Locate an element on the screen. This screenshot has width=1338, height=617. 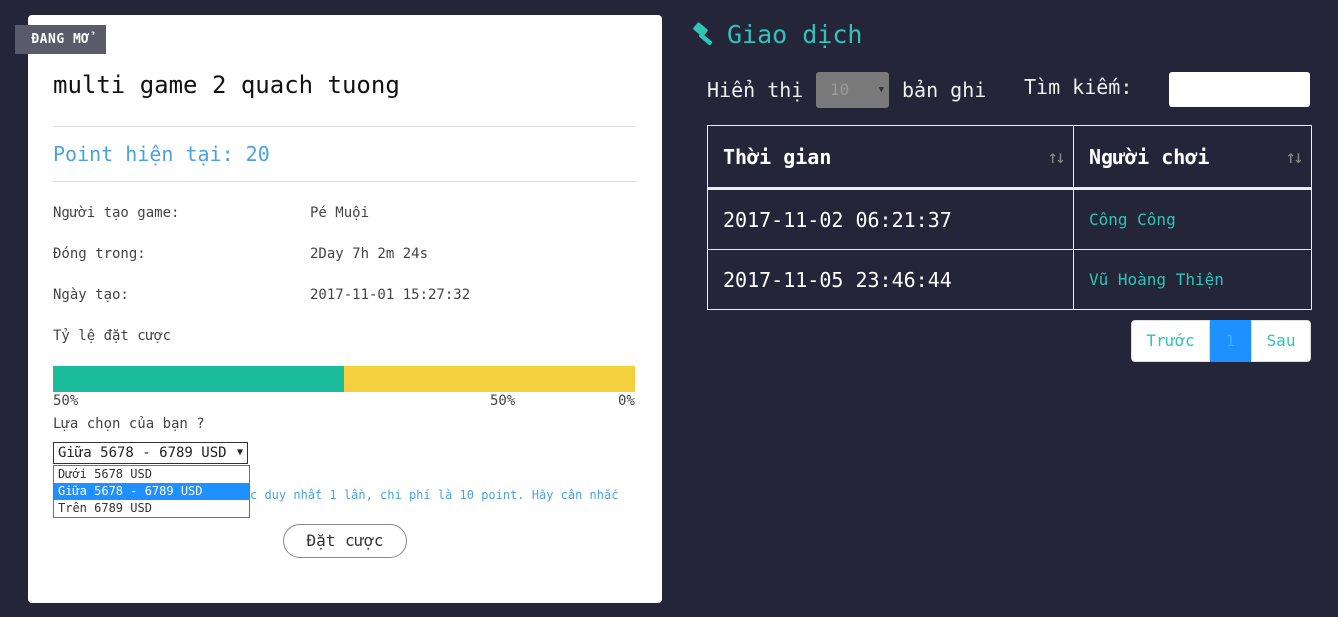
choice-select: Giữa 5678 - 6789 USD ▼ is located at coordinates (150, 453).